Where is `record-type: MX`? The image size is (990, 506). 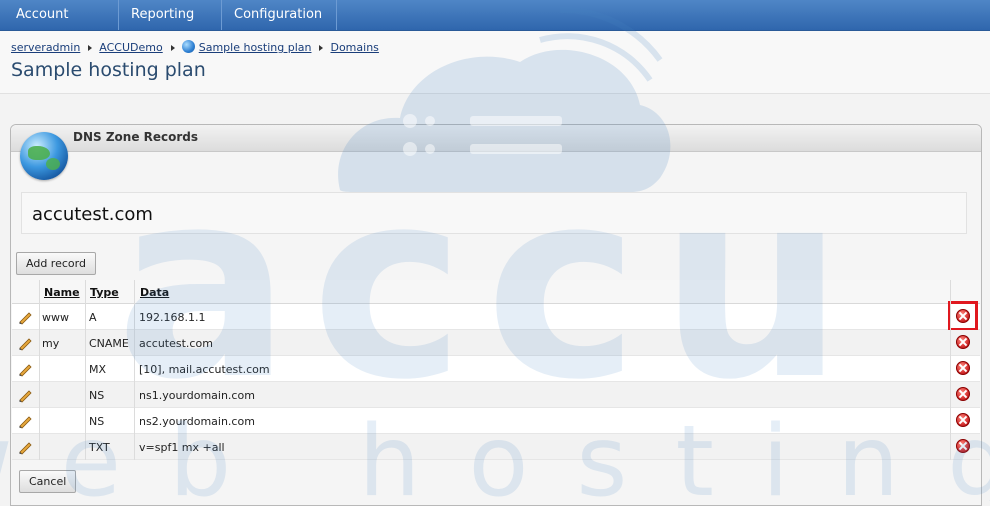
record-type: MX is located at coordinates (98, 369).